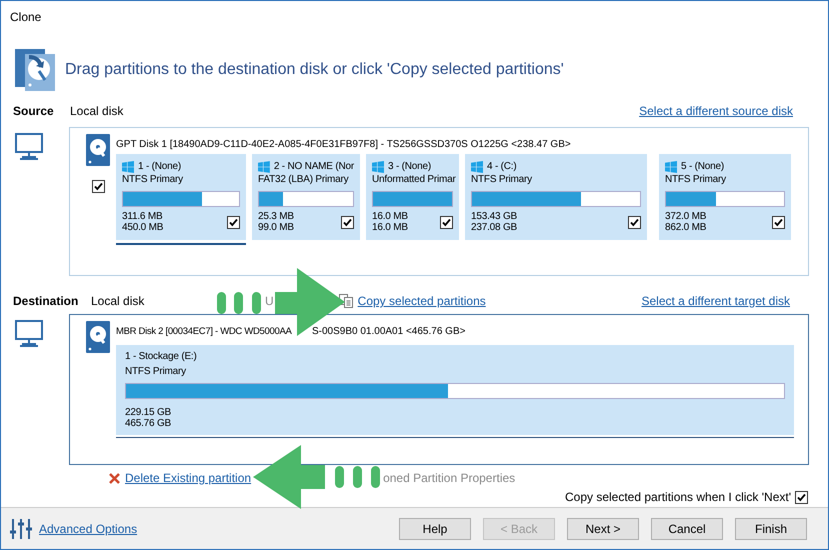  I want to click on partition-card: 1 - (None) NTFS Primary 311.6 MB 450.0 MB, so click(181, 197).